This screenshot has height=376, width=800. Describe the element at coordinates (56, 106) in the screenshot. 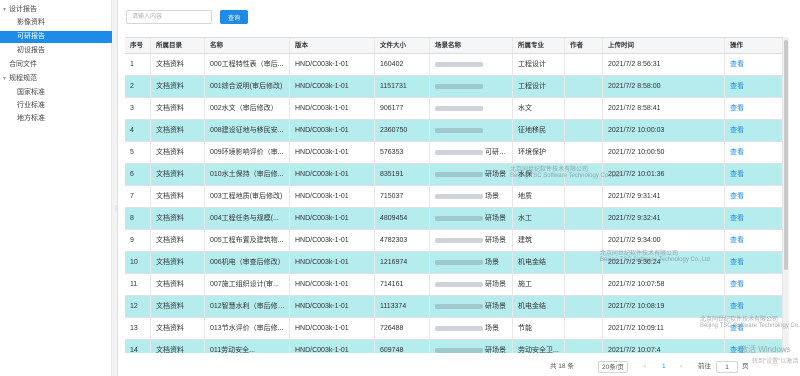

I see `sidebar-item: 行业标准` at that location.